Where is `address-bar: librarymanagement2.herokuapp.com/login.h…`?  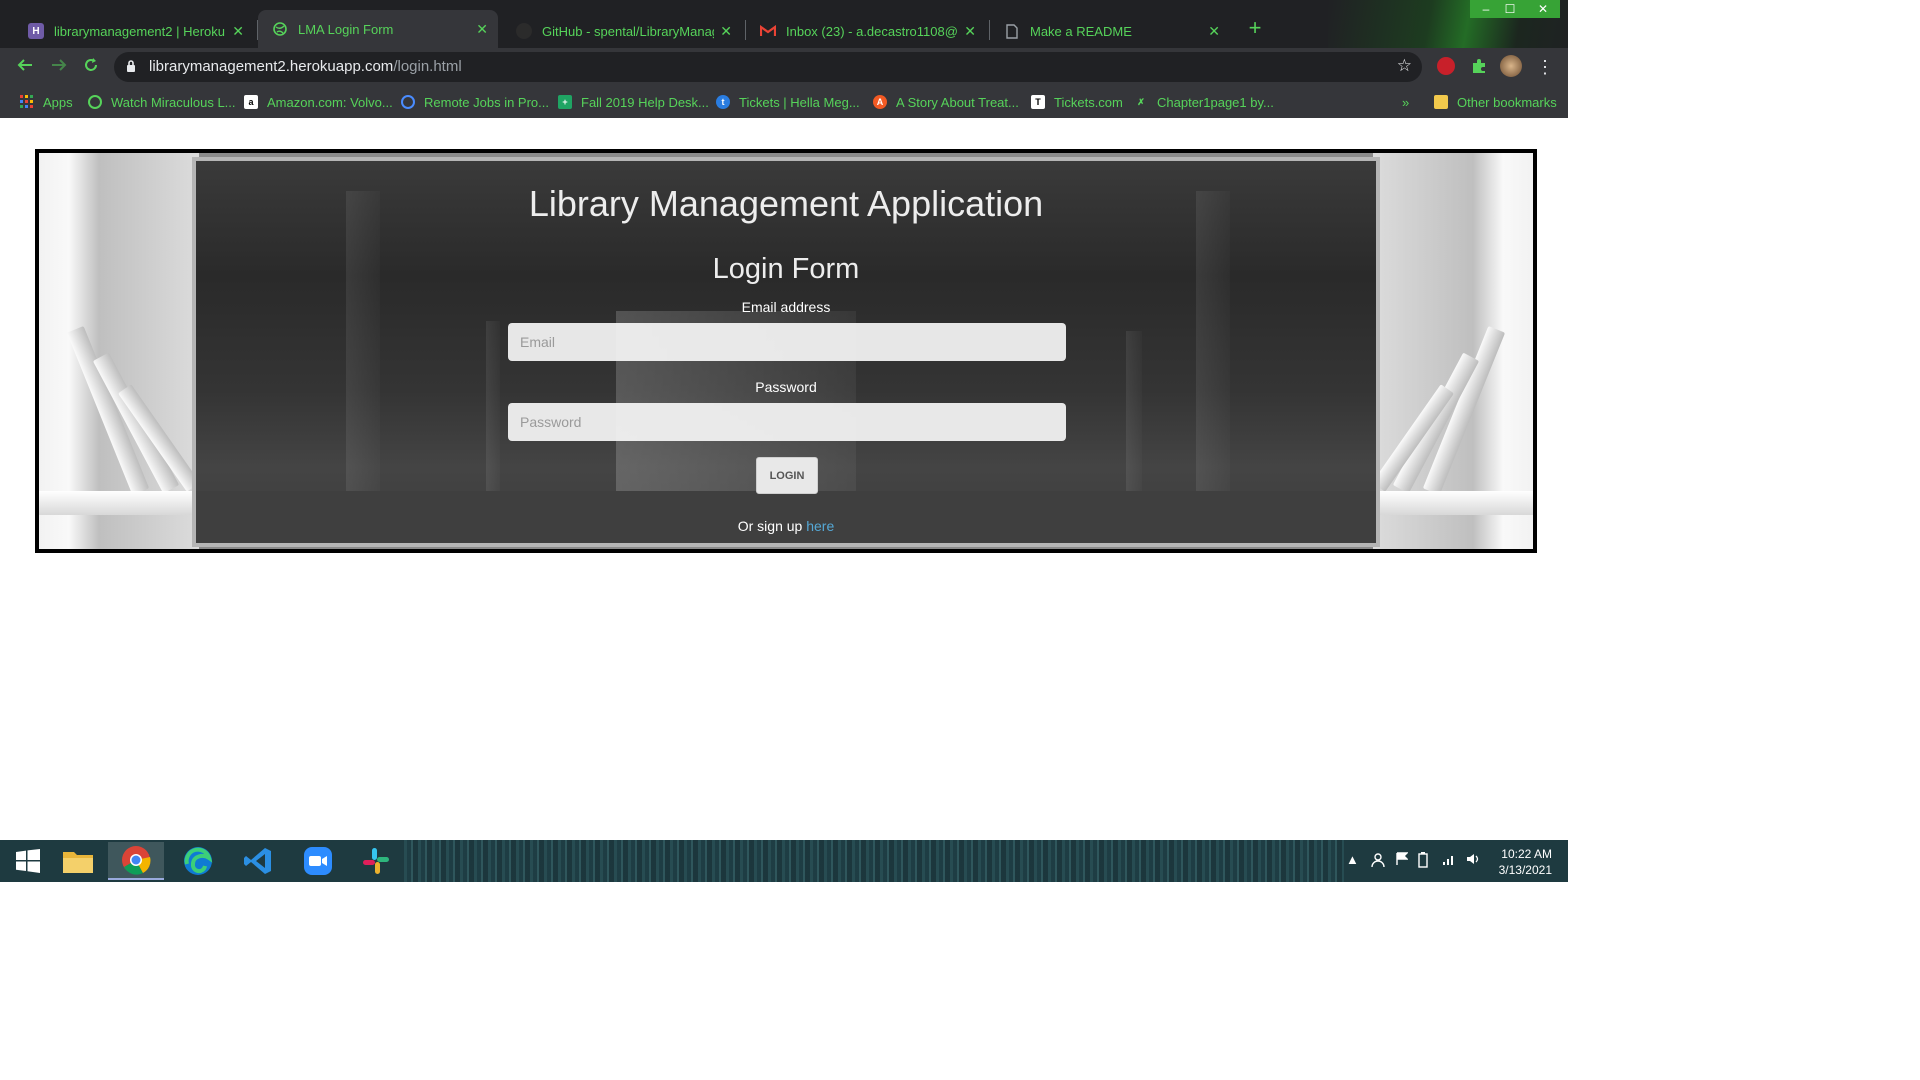 address-bar: librarymanagement2.herokuapp.com/login.h… is located at coordinates (768, 67).